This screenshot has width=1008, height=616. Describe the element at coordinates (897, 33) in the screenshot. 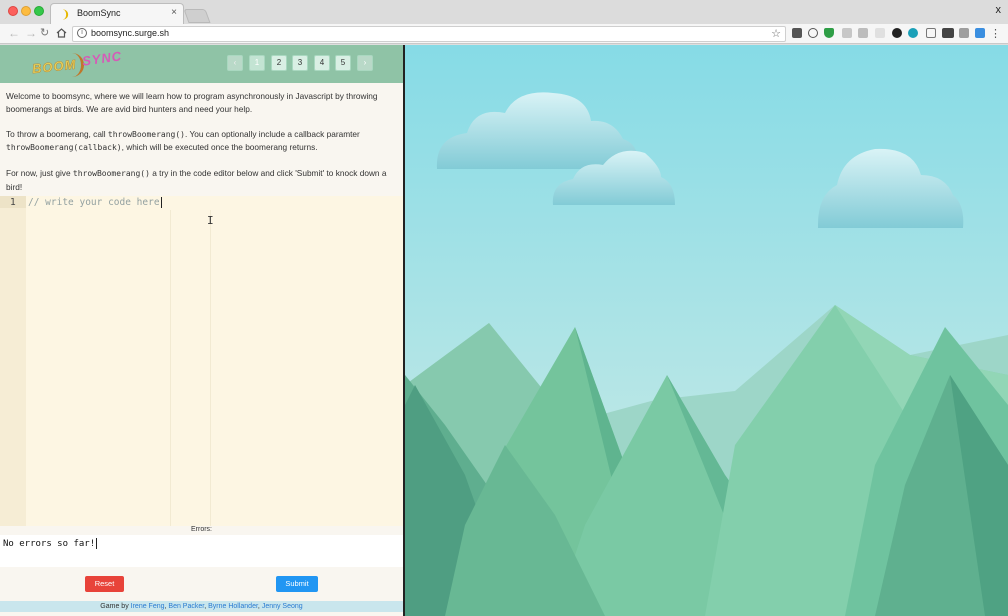

I see `dark-extension-icon` at that location.